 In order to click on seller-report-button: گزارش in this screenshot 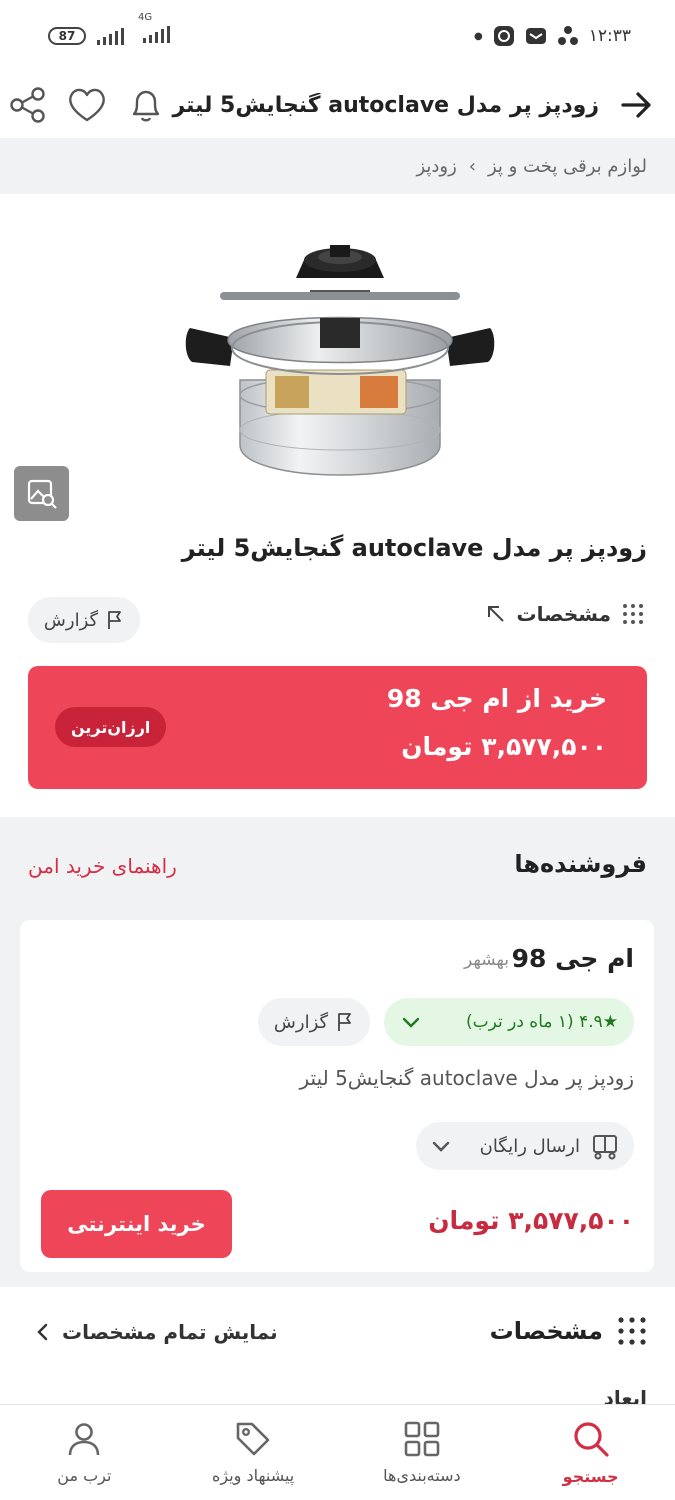, I will do `click(314, 1022)`.